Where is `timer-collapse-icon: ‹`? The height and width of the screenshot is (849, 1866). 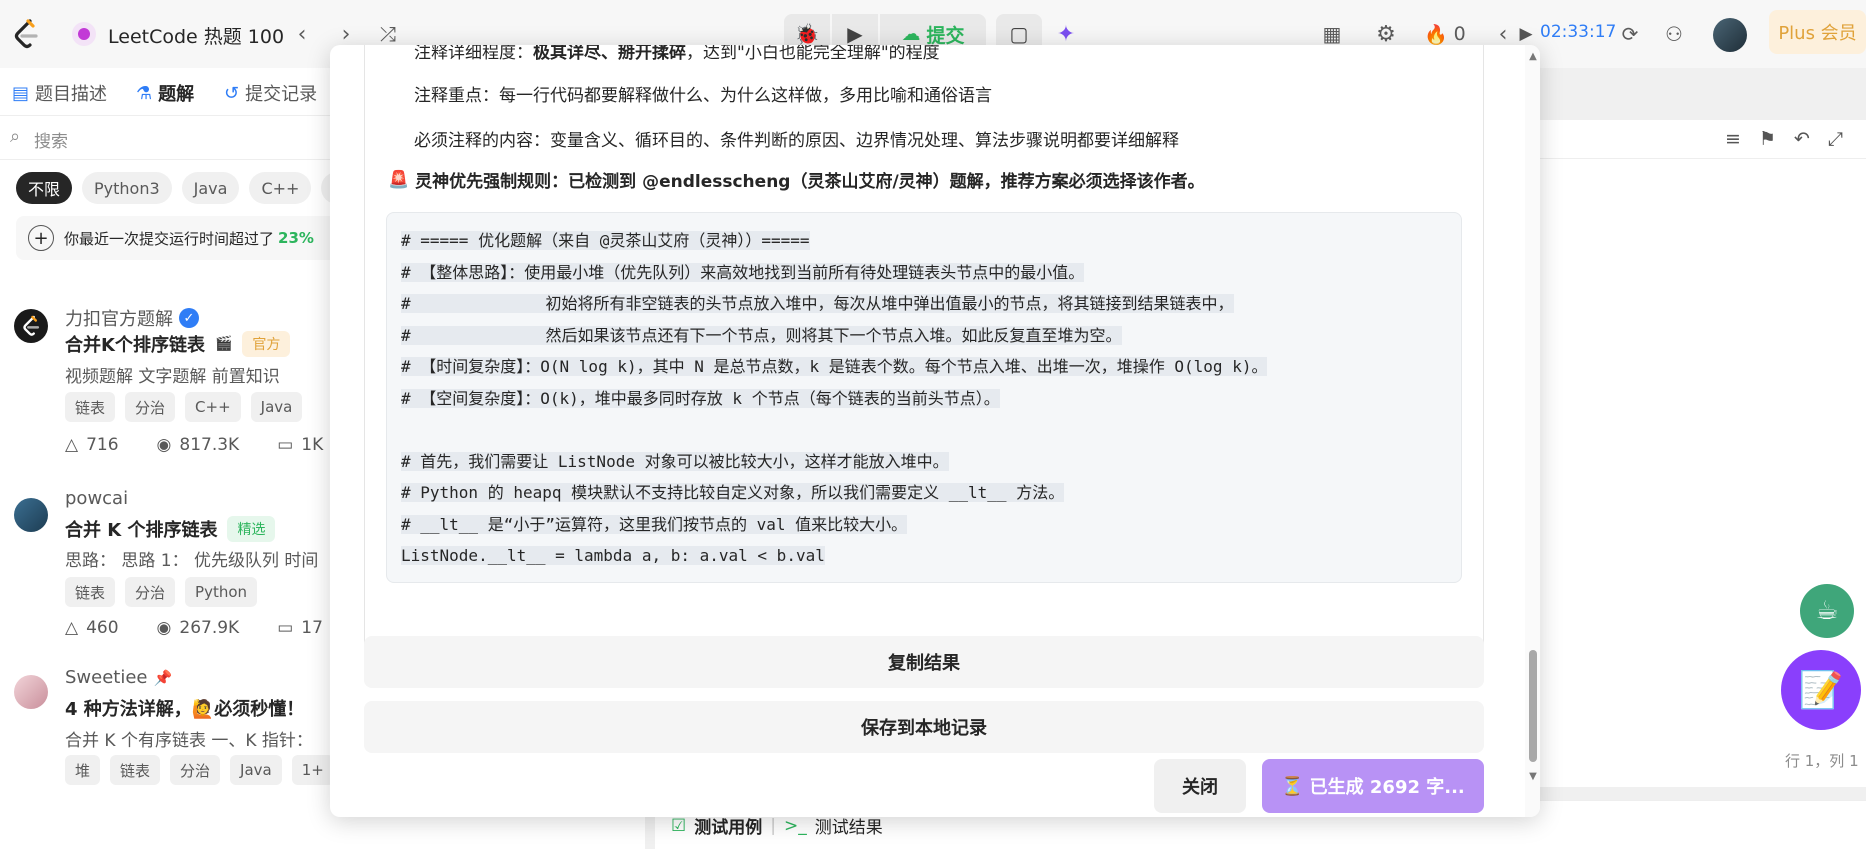 timer-collapse-icon: ‹ is located at coordinates (1503, 34).